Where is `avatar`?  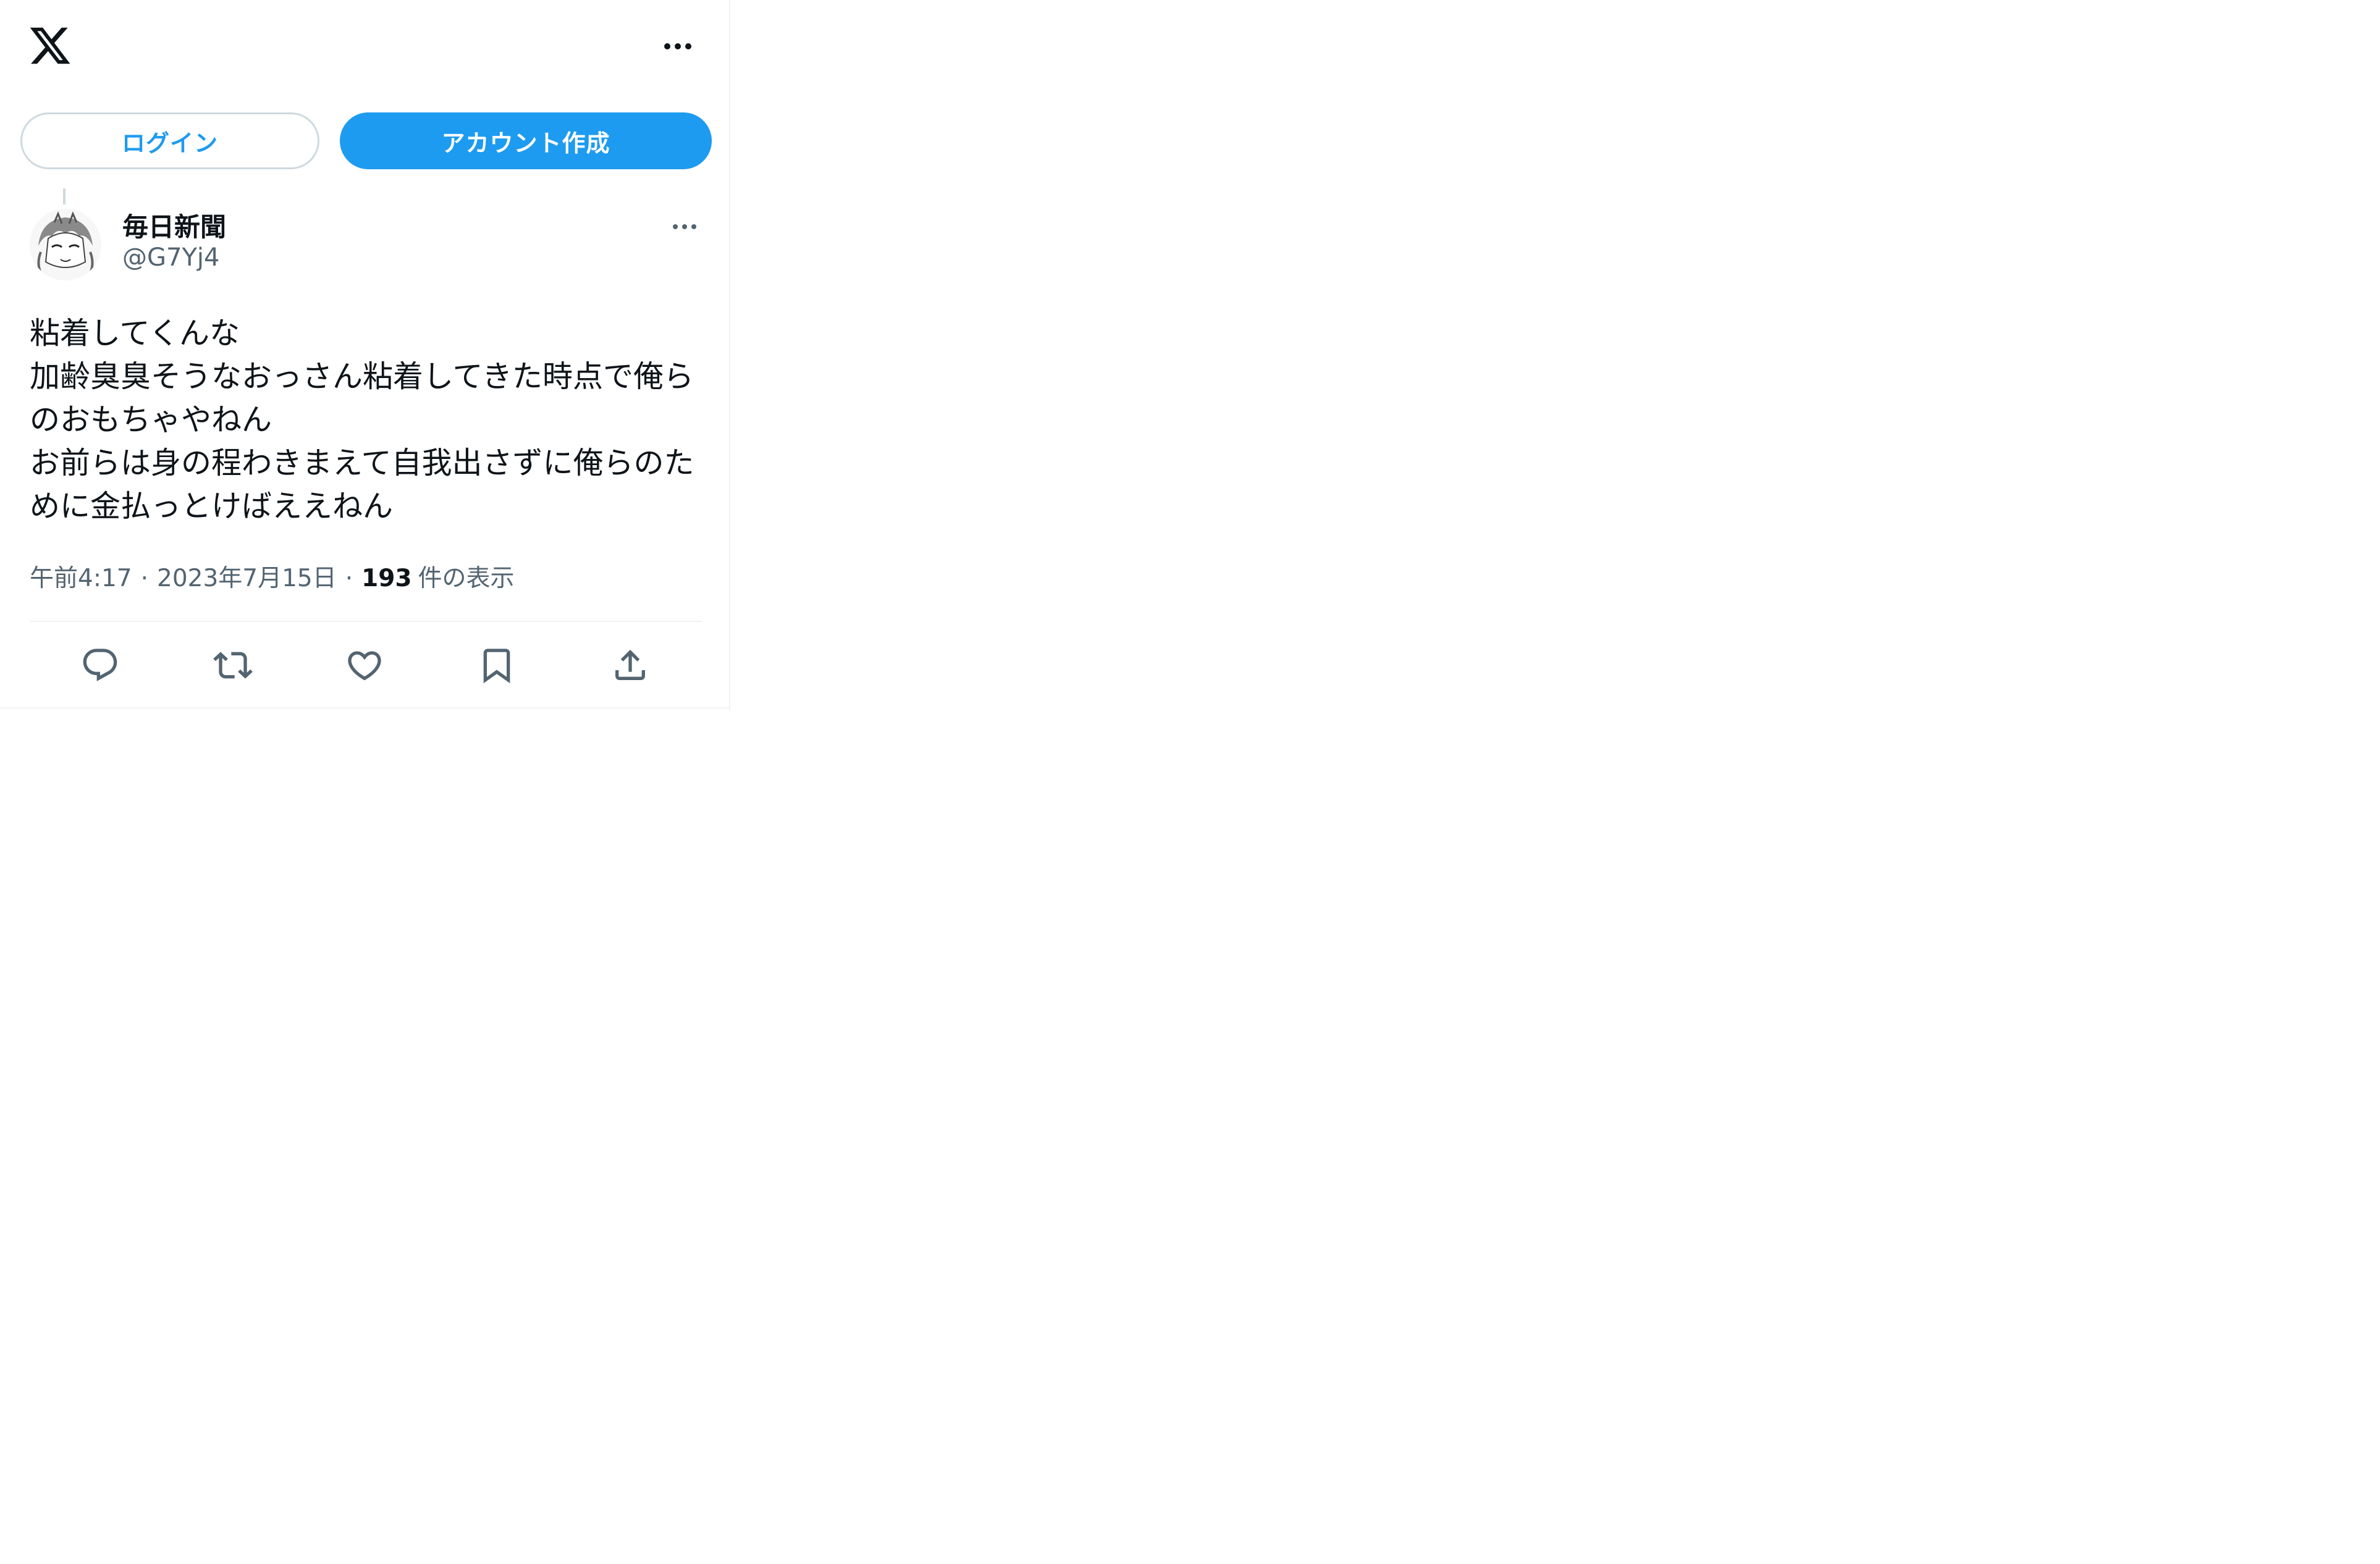 avatar is located at coordinates (65, 244).